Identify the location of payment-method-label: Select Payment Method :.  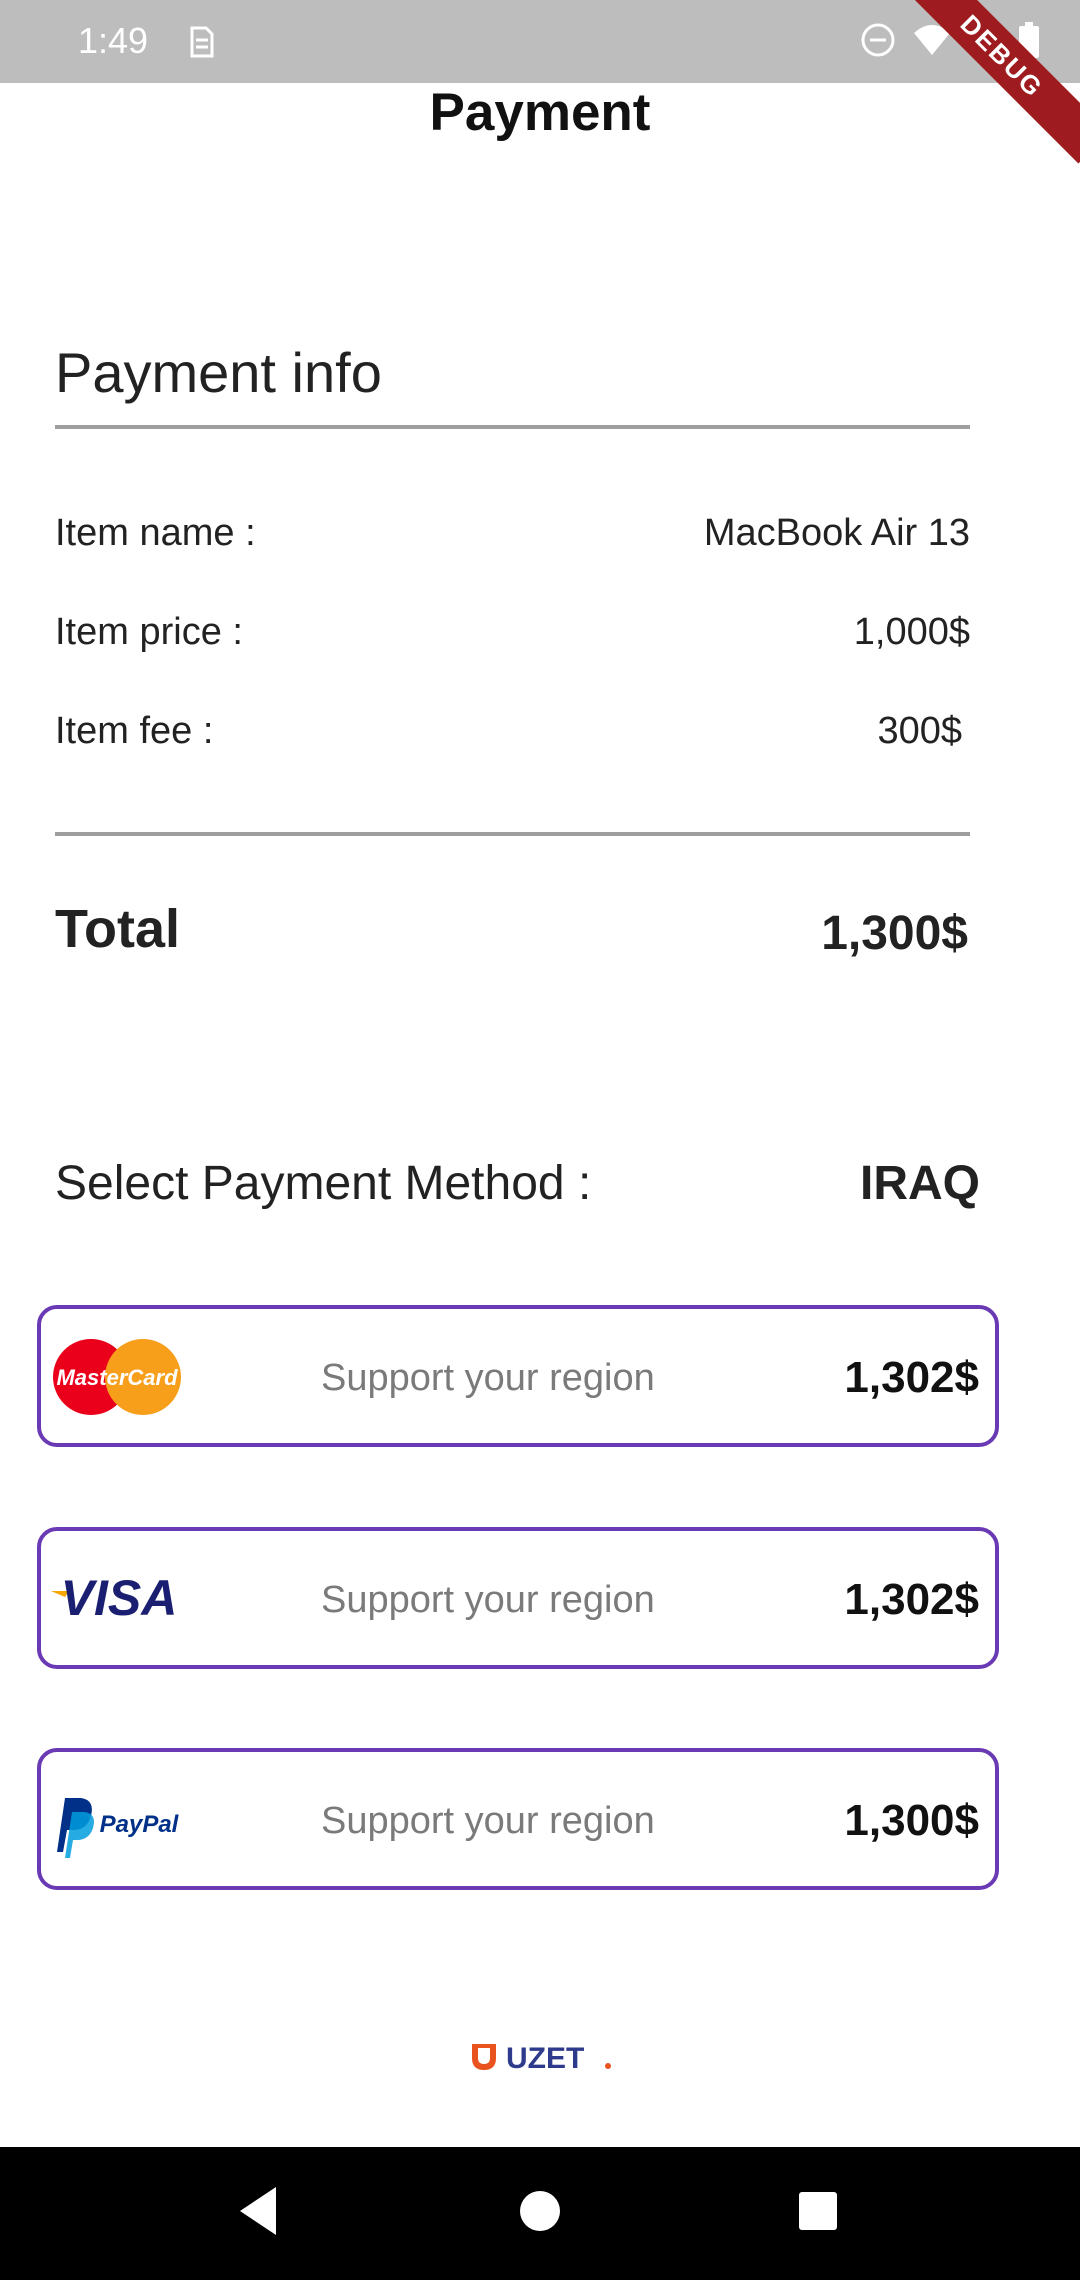
(323, 1183).